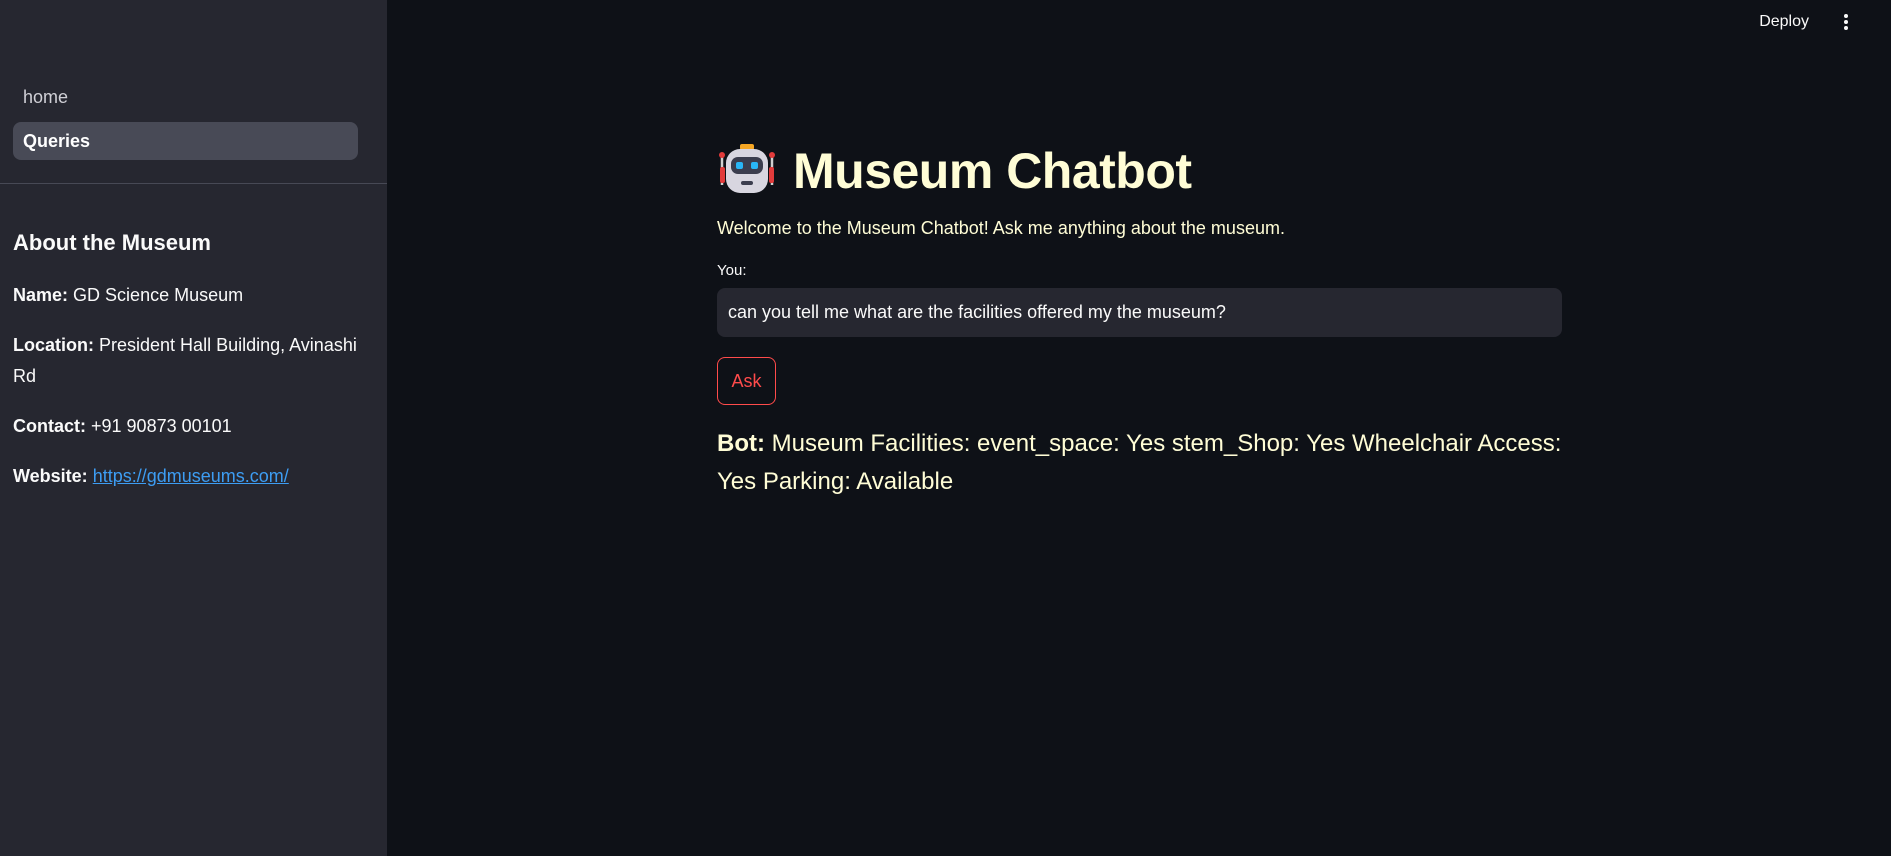  I want to click on about-website: Website: https://gdmuseums.com/, so click(188, 476).